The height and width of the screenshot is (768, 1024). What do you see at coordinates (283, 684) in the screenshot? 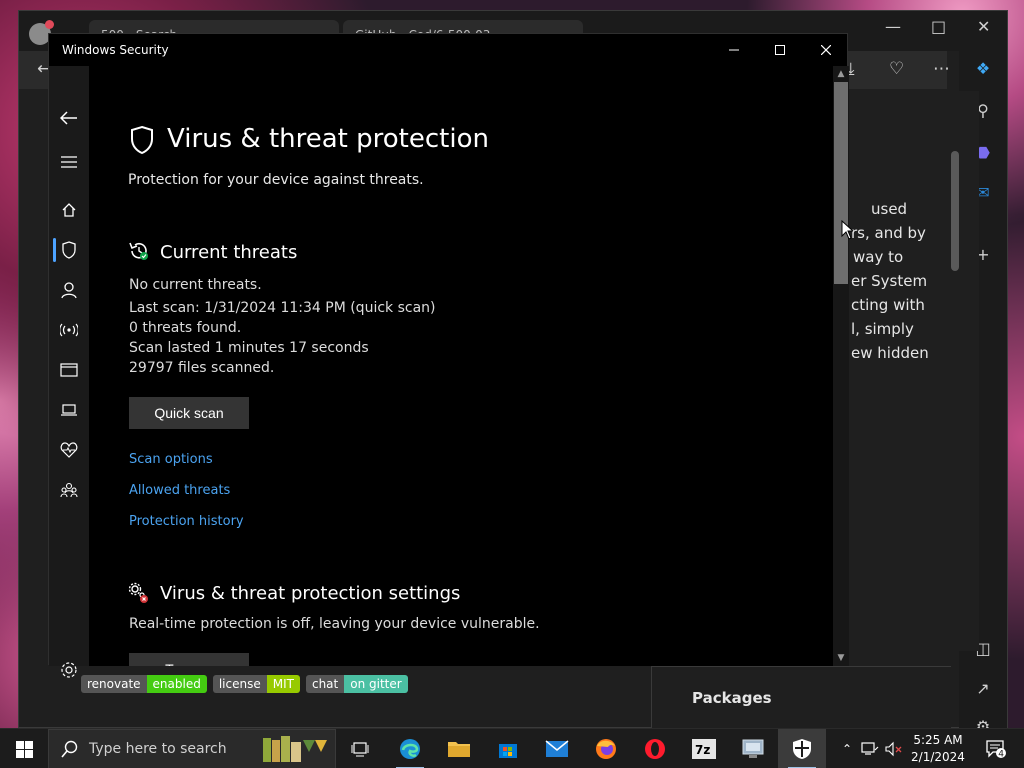
I see `badge-value: MIT` at bounding box center [283, 684].